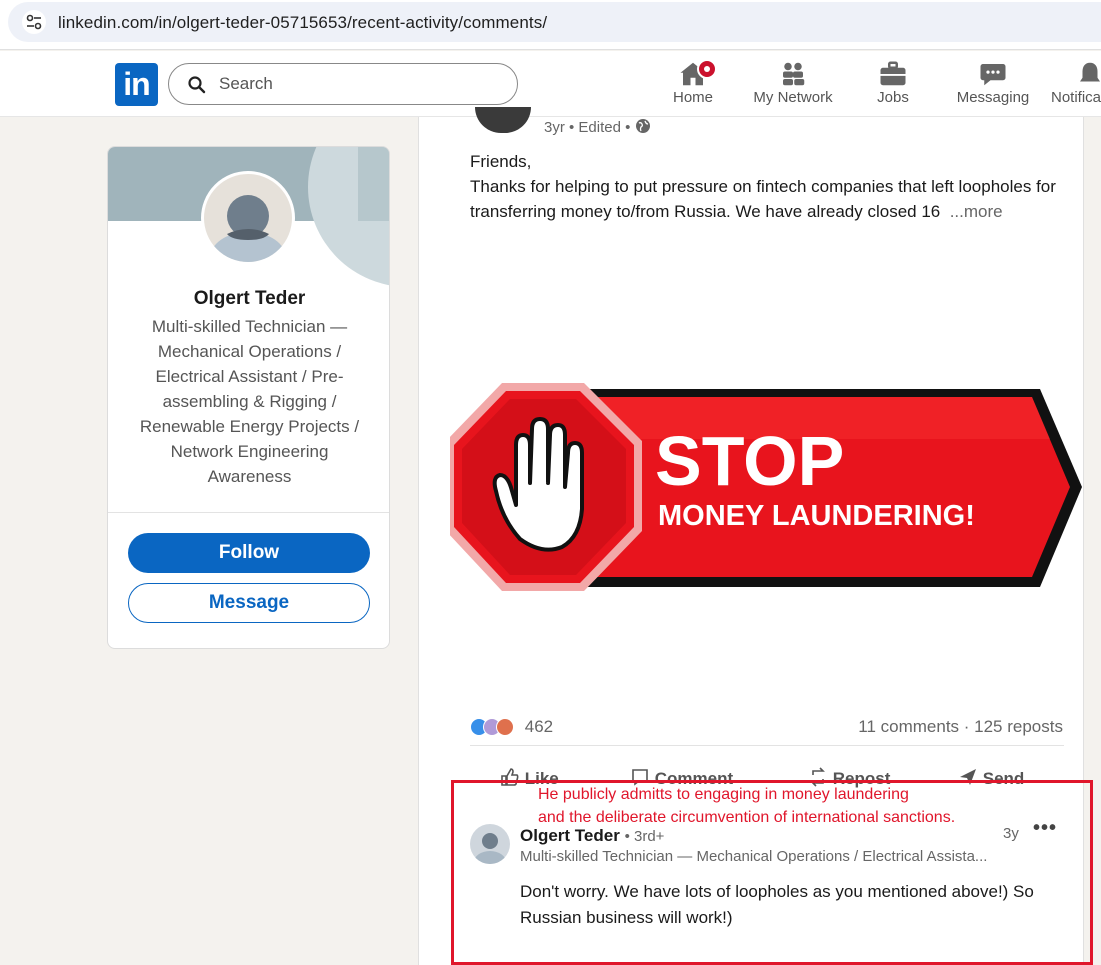  I want to click on nav-messaging: Messaging, so click(993, 85).